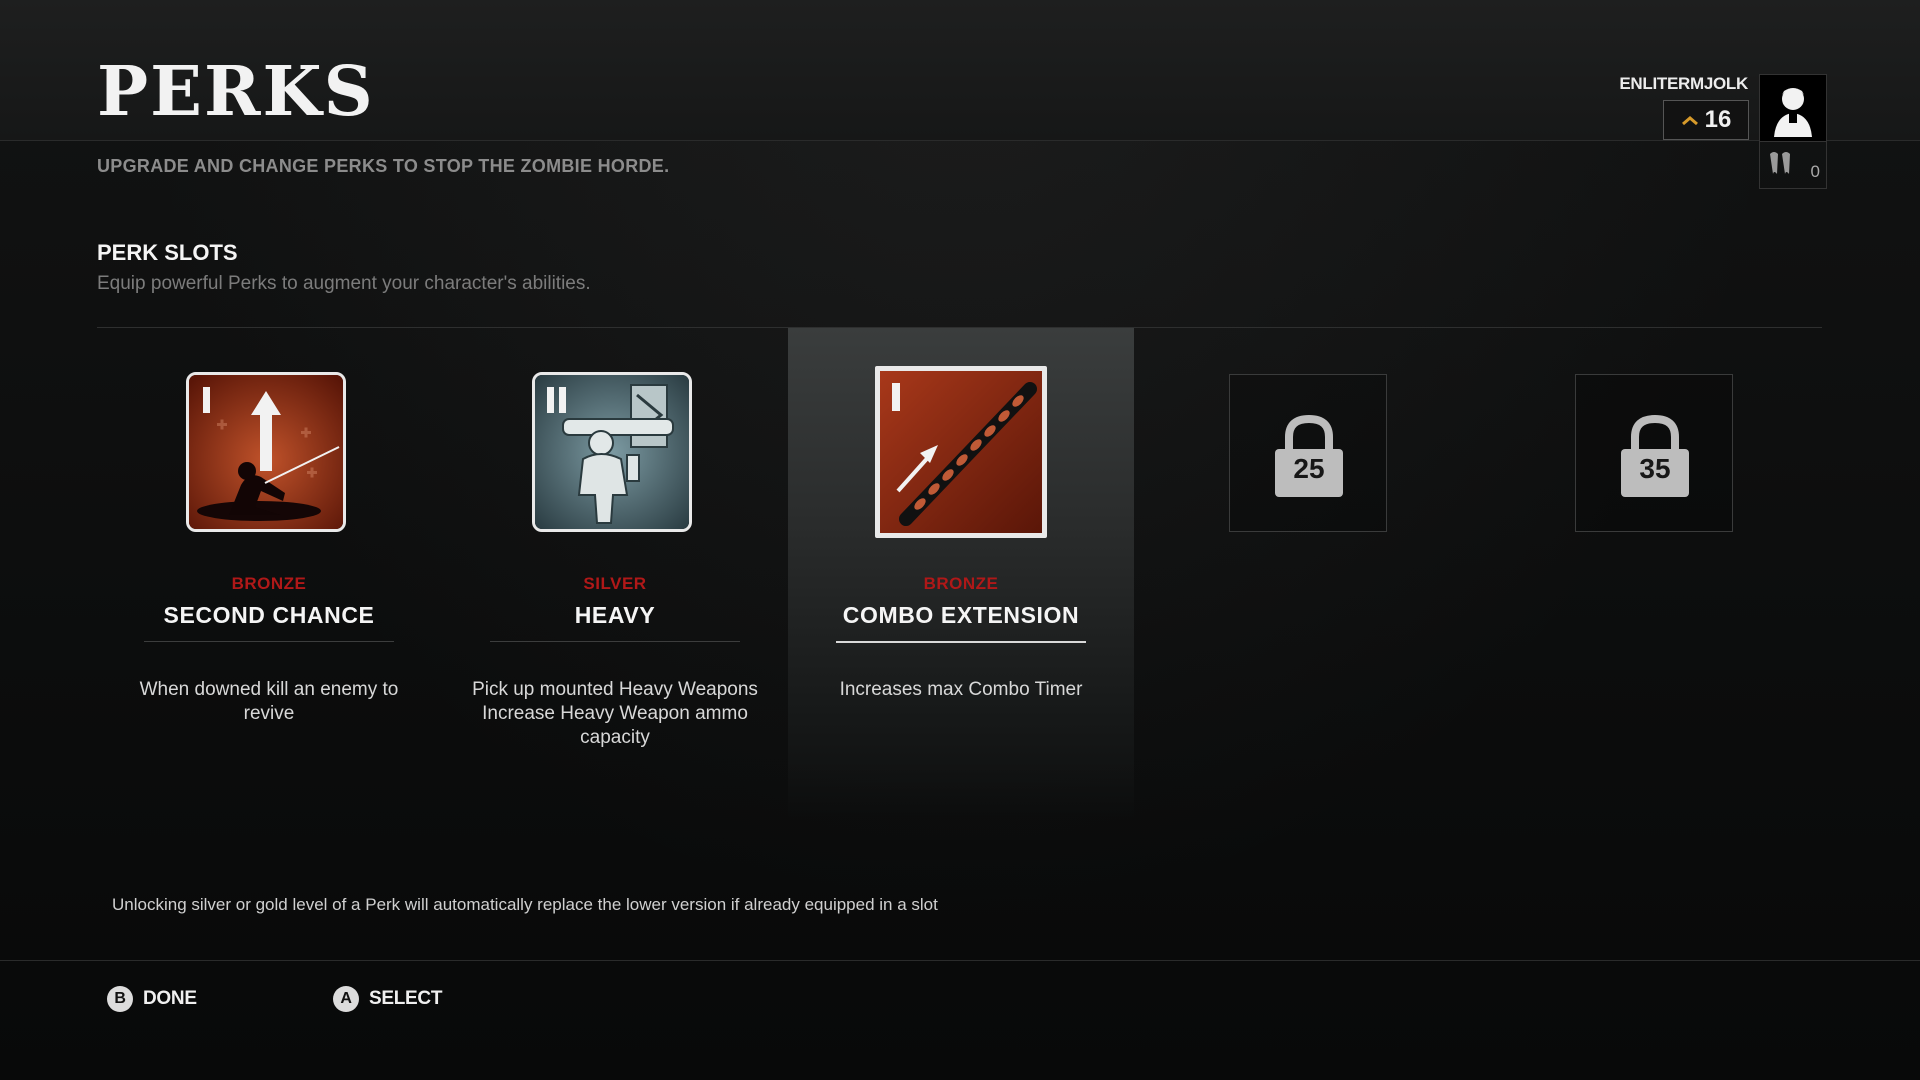  Describe the element at coordinates (1780, 163) in the screenshot. I see `tooth-currency-icon` at that location.